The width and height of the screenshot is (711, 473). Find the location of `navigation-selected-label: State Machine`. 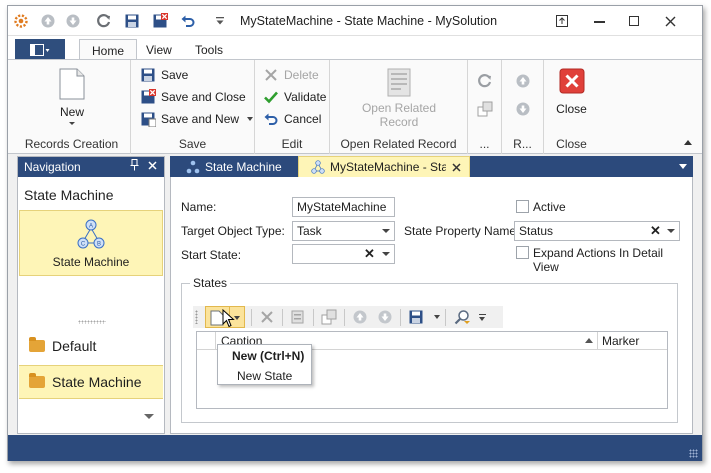

navigation-selected-label: State Machine is located at coordinates (91, 262).